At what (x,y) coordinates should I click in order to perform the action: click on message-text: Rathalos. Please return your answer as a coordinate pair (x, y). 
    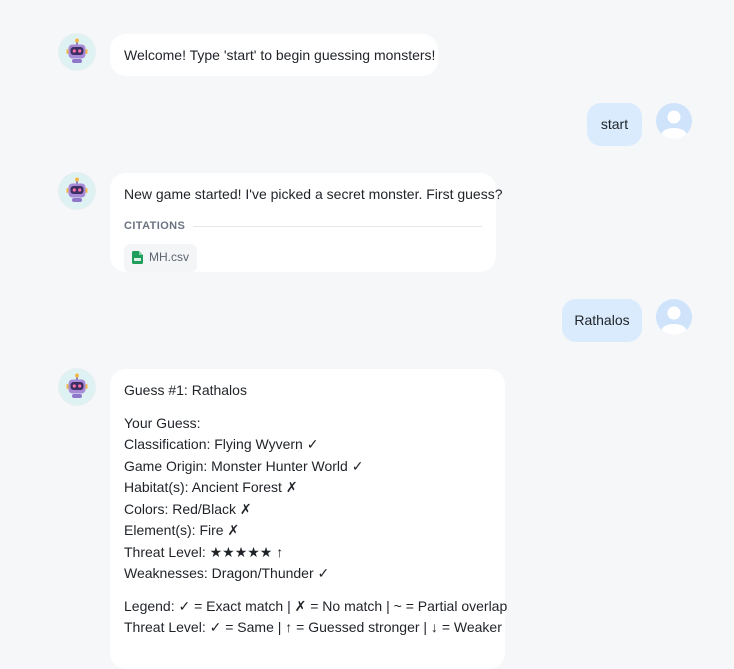
    Looking at the image, I should click on (602, 320).